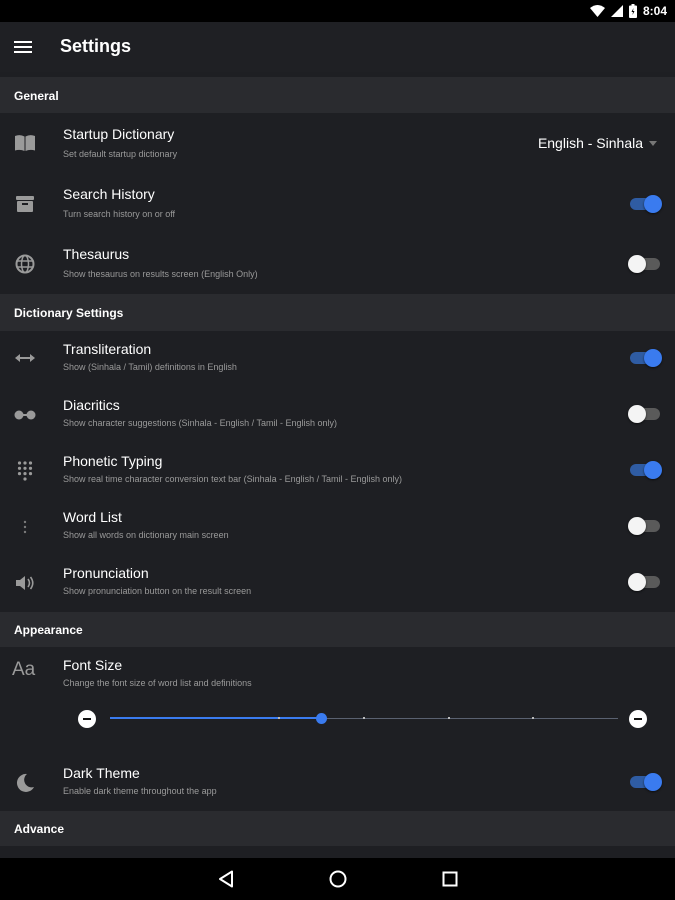 The height and width of the screenshot is (900, 675). What do you see at coordinates (120, 154) in the screenshot?
I see `setting-subtitle: Set default startup dictionary` at bounding box center [120, 154].